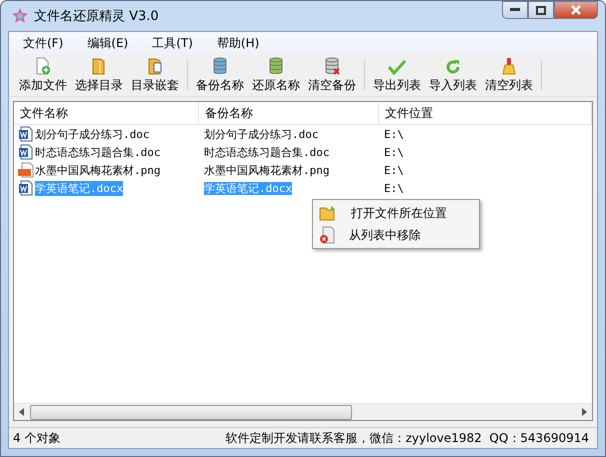  I want to click on maximize-button, so click(541, 10).